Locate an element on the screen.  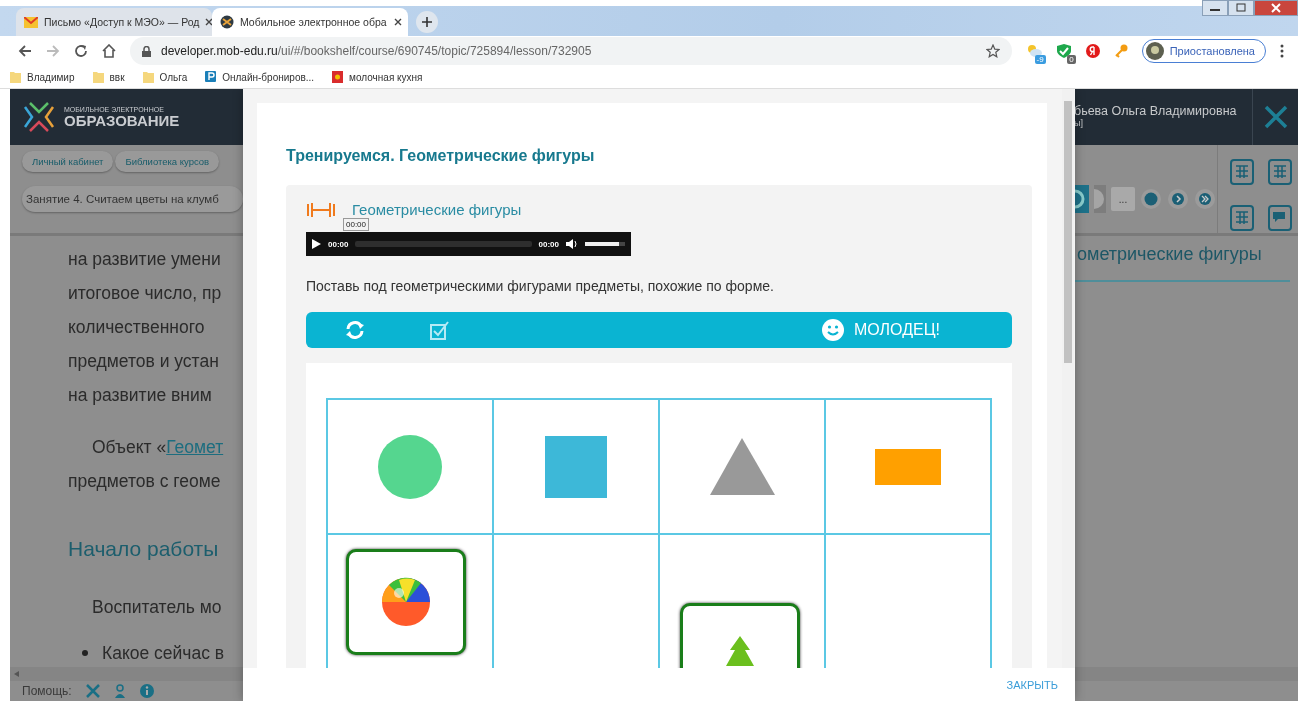
feedback-message: МОЛОДЕЦ! is located at coordinates (897, 330).